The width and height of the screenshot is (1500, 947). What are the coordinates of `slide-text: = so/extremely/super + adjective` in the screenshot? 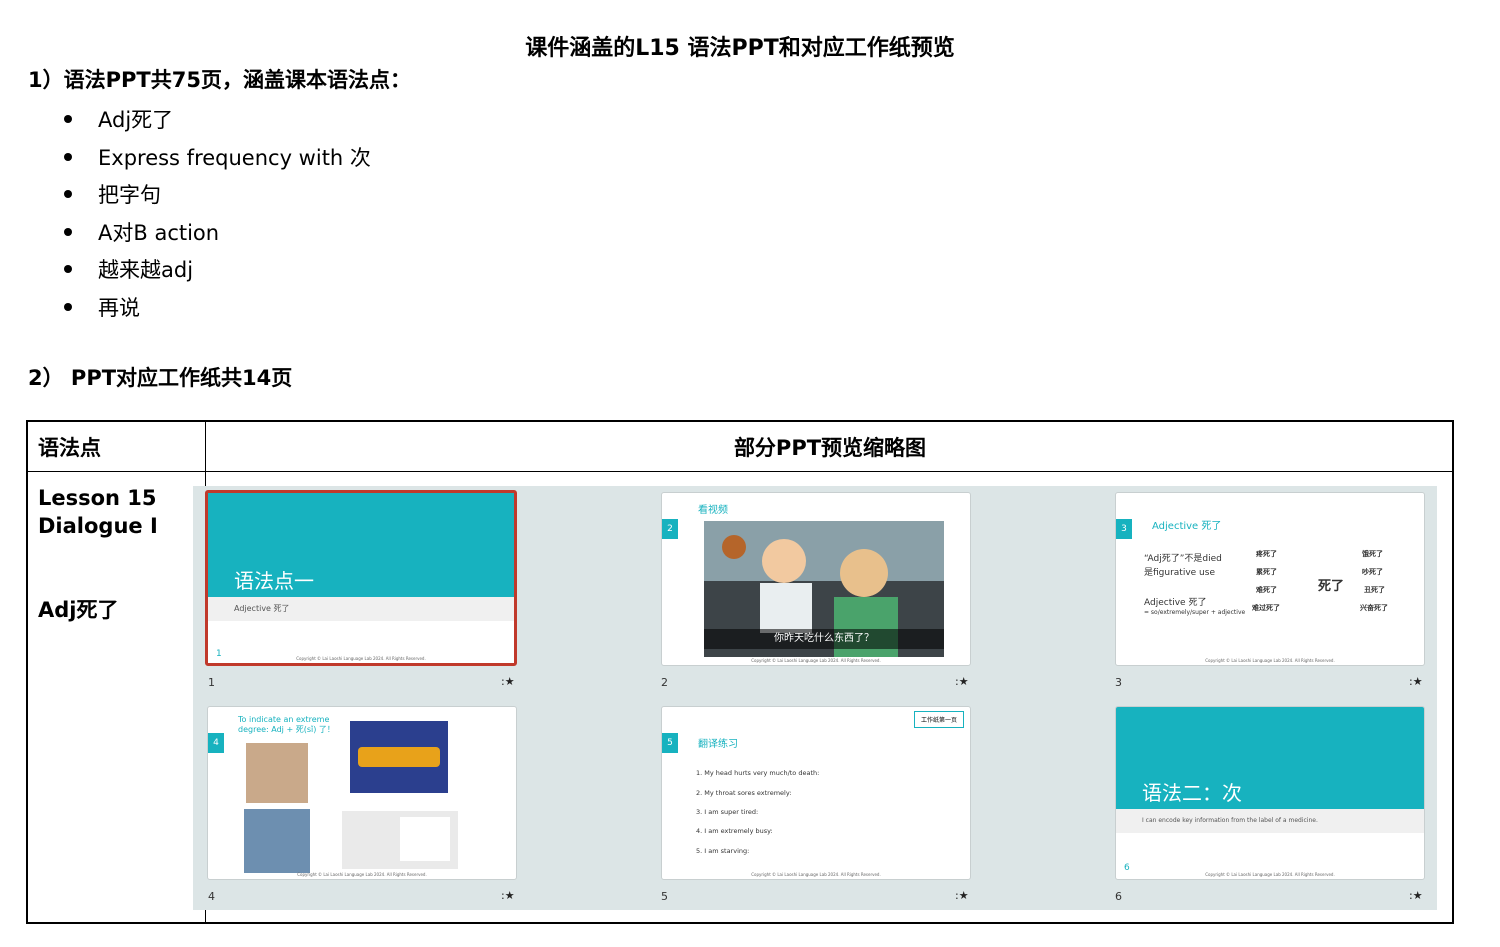 It's located at (1195, 612).